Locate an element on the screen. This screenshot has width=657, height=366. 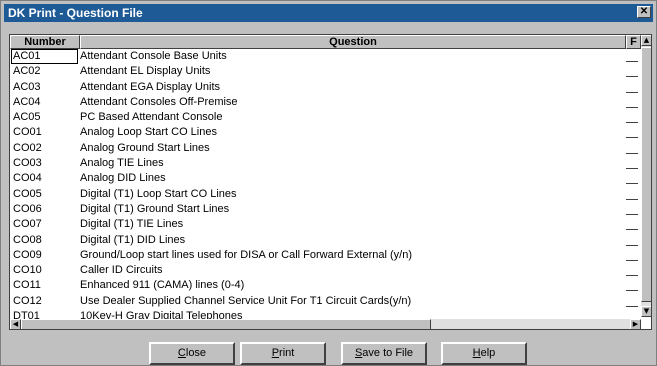
help-button: Help is located at coordinates (484, 353).